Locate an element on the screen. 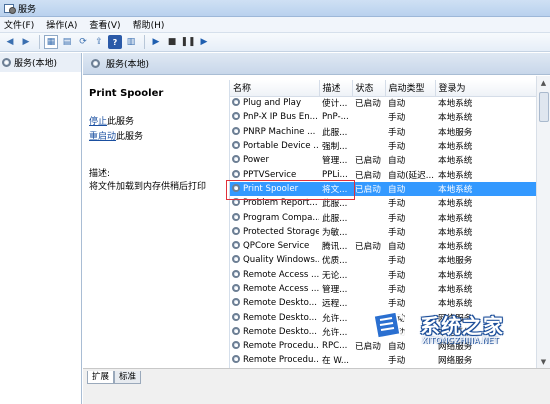 This screenshot has height=404, width=550. table-row: Protected Storage 为敏... 手动 本地系统 is located at coordinates (383, 232).